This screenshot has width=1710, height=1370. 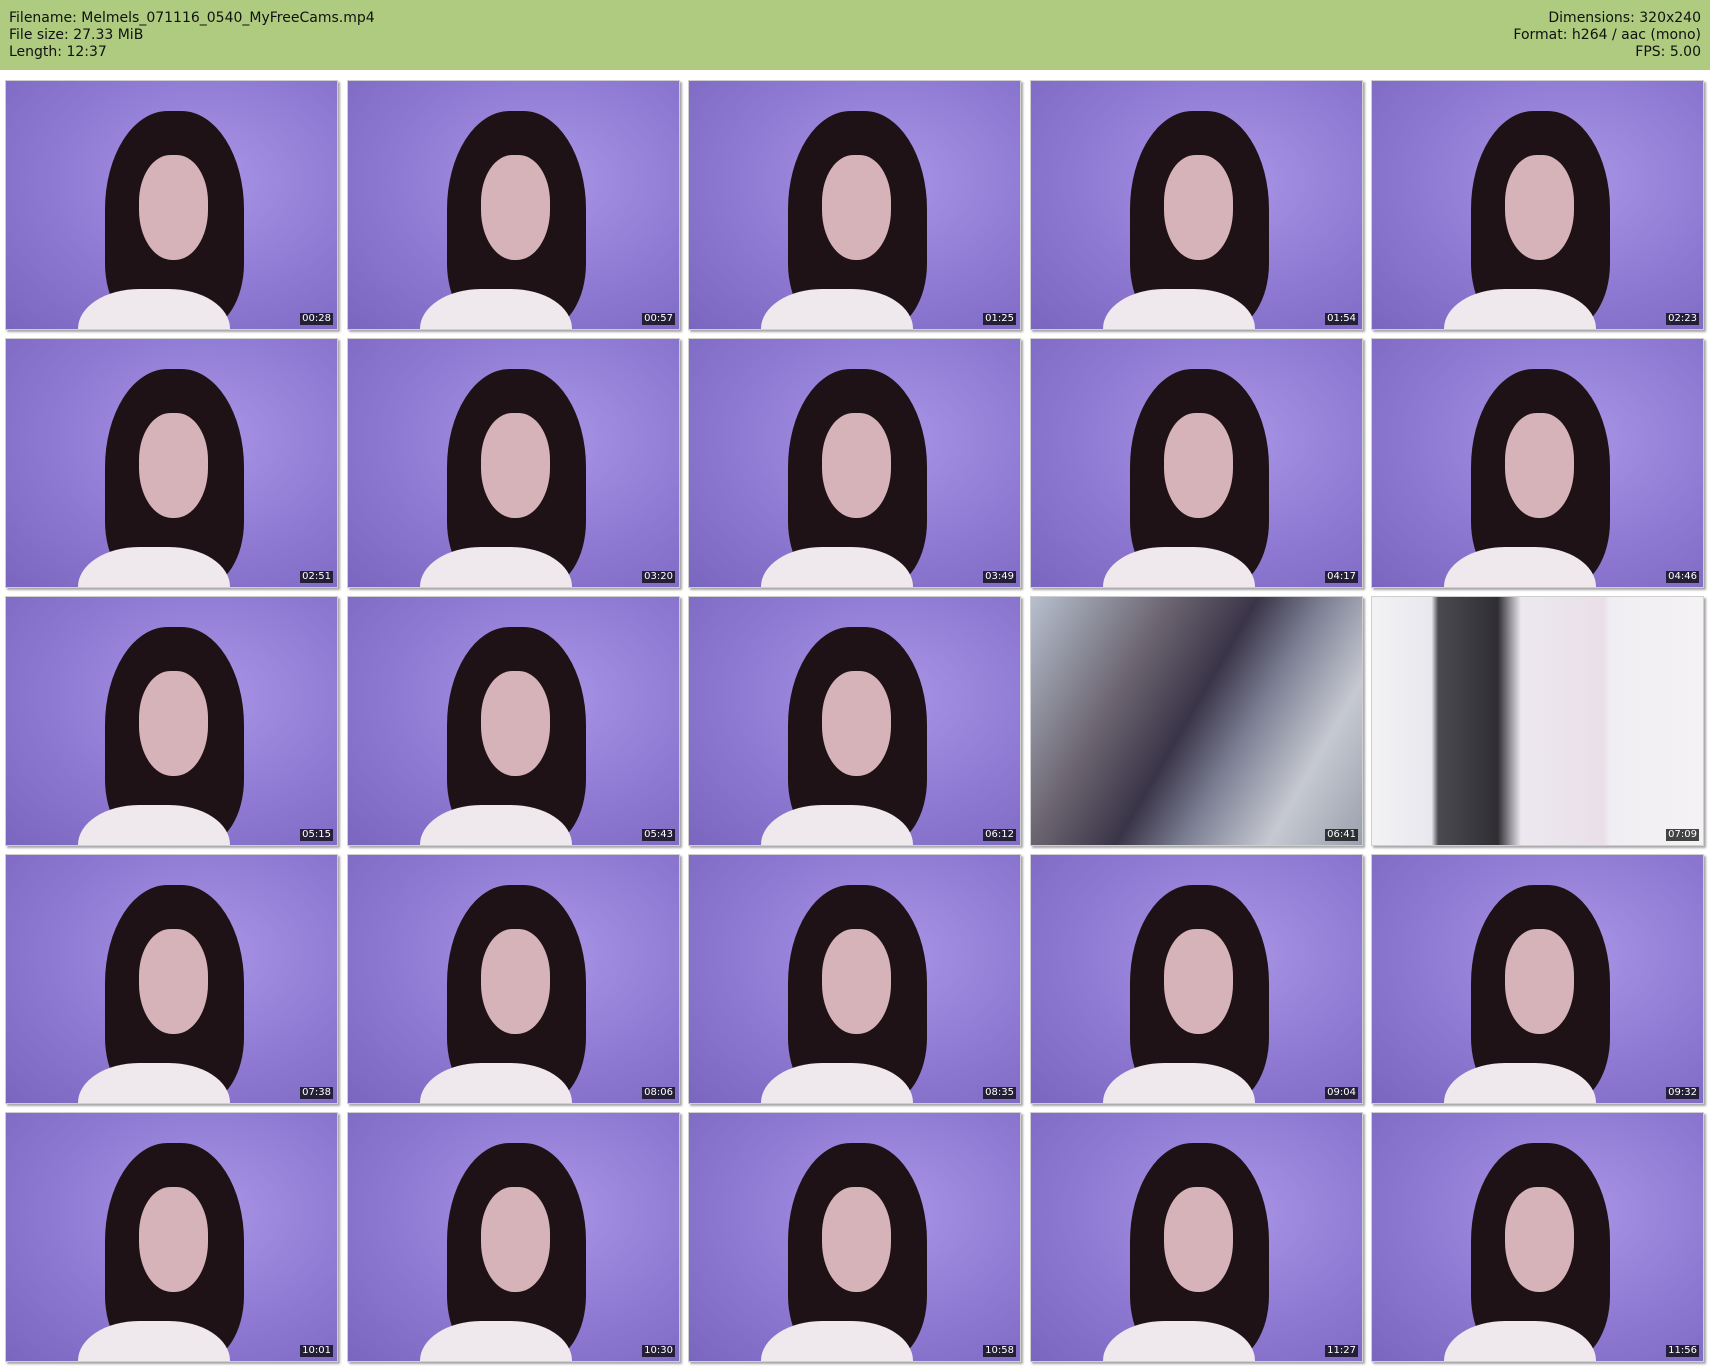 I want to click on timestamp-label: 02:51, so click(x=316, y=577).